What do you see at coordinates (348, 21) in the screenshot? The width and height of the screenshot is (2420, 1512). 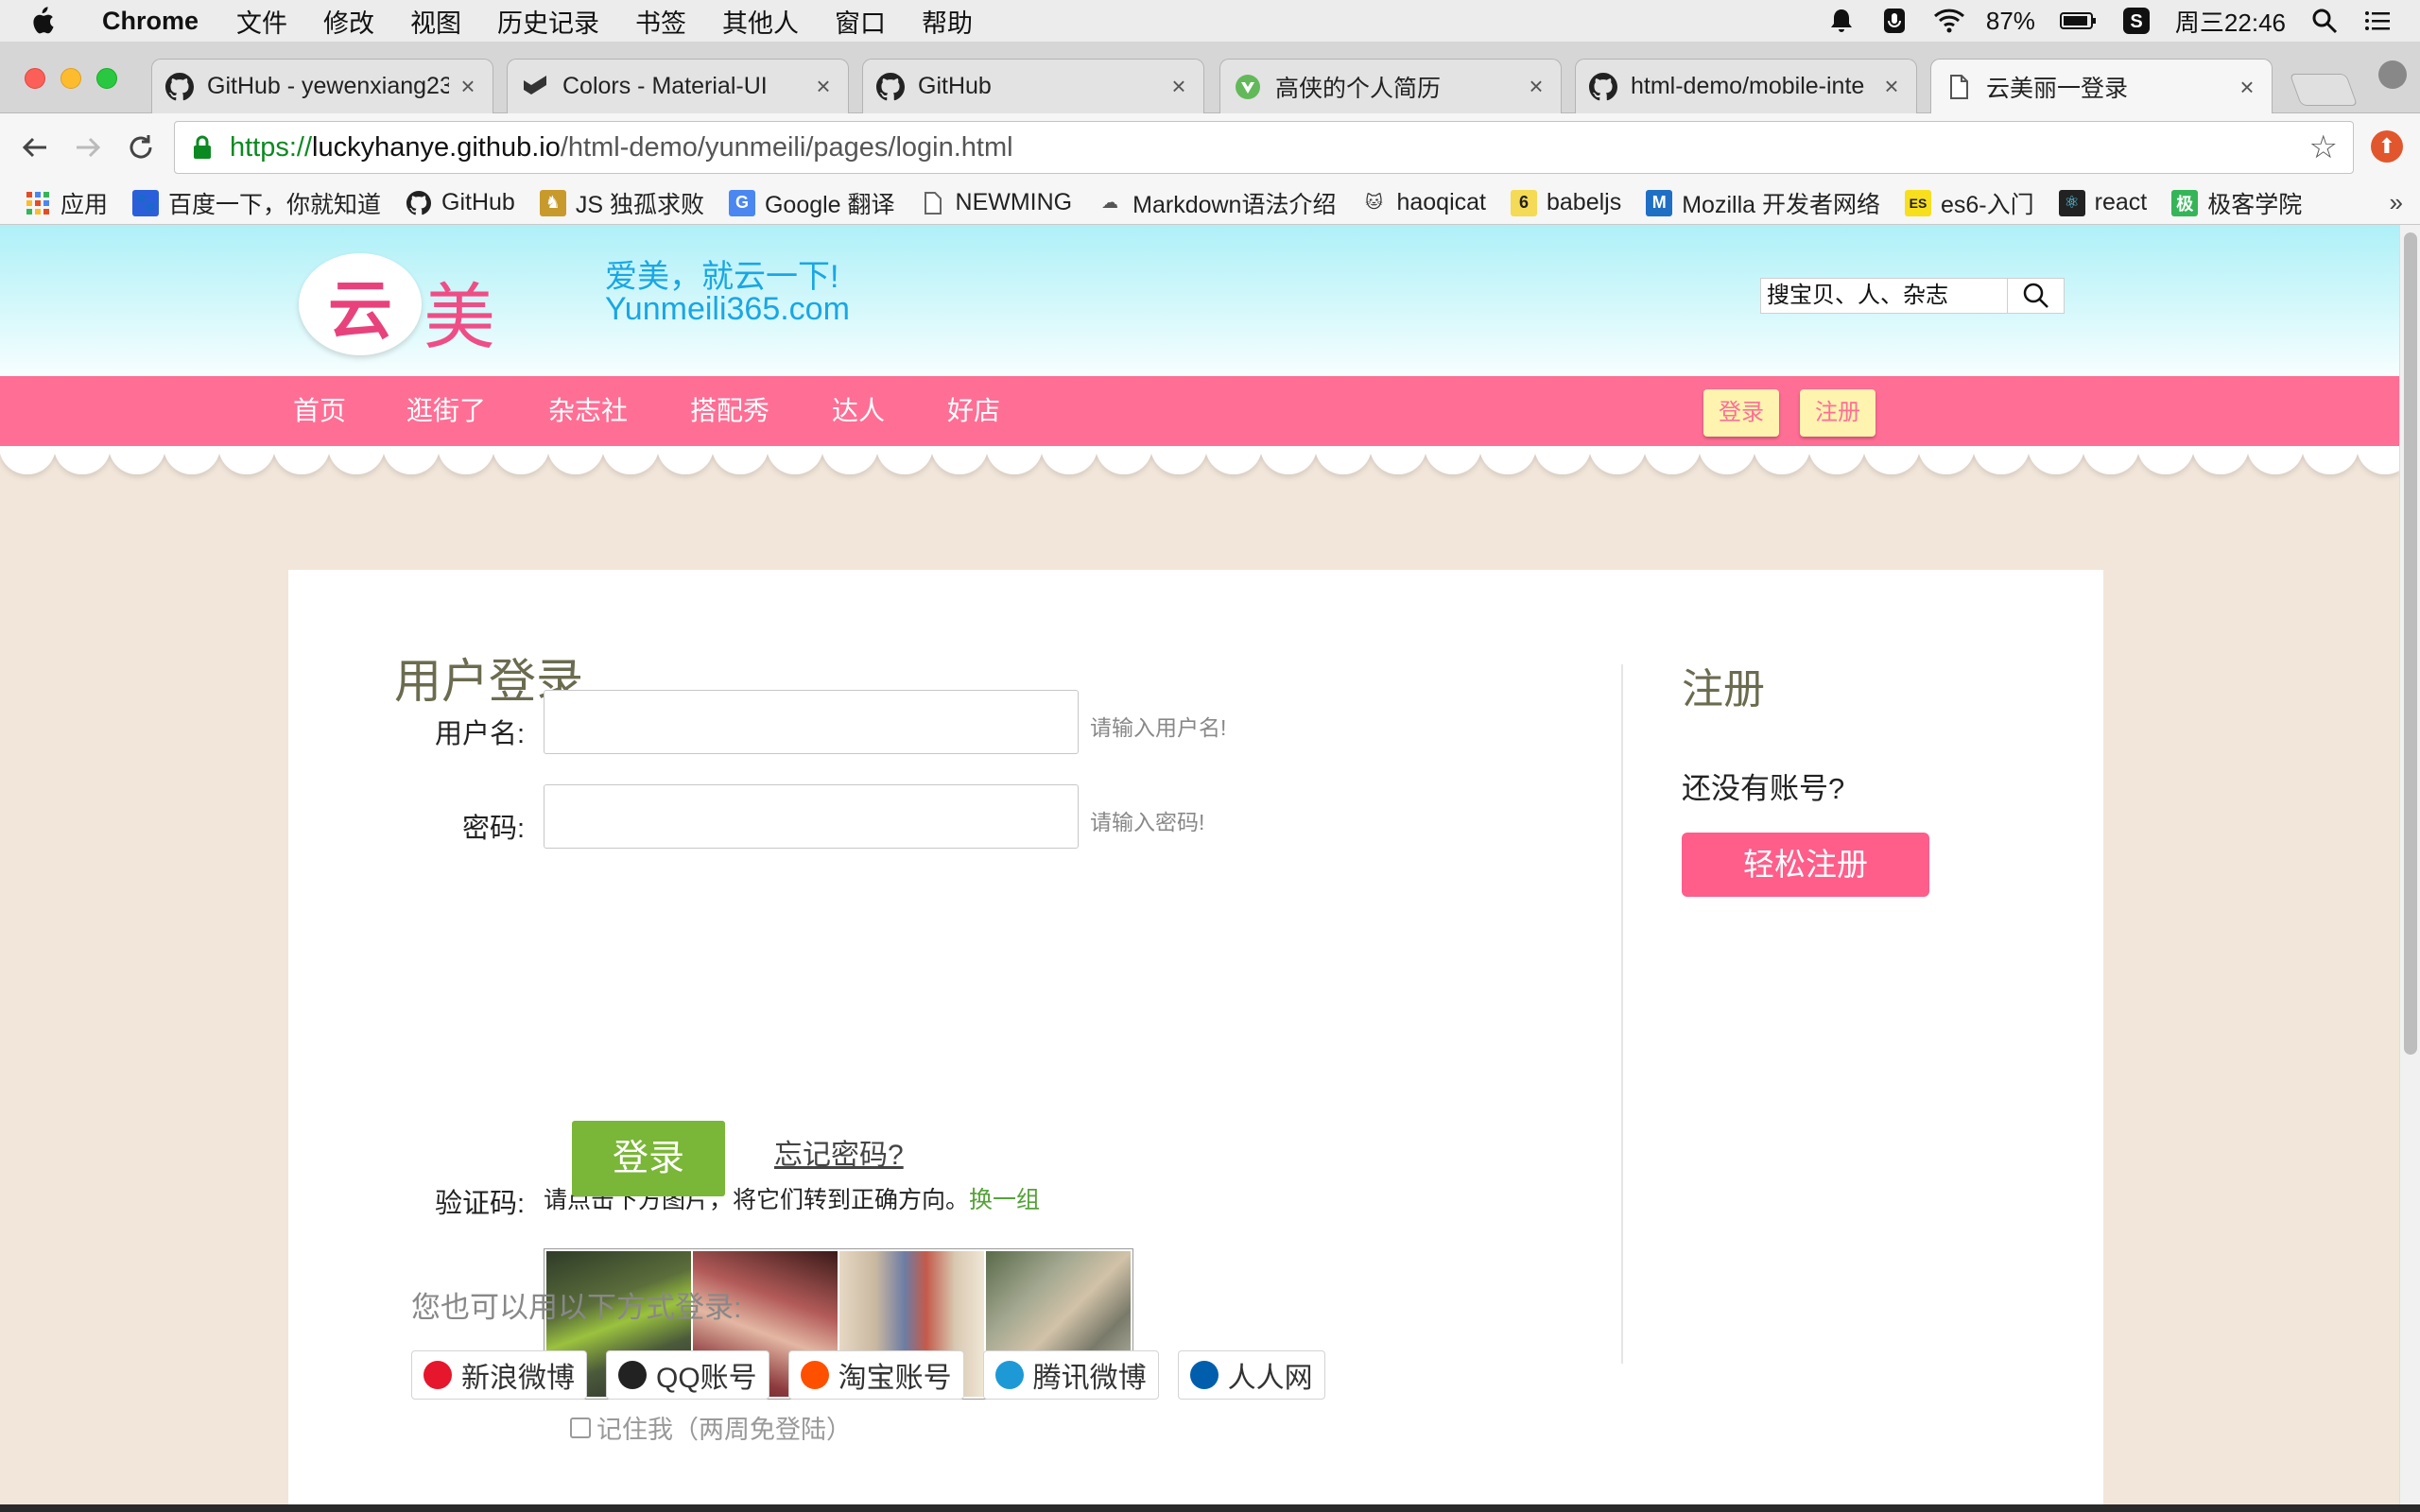 I see `menu-edit: 修改` at bounding box center [348, 21].